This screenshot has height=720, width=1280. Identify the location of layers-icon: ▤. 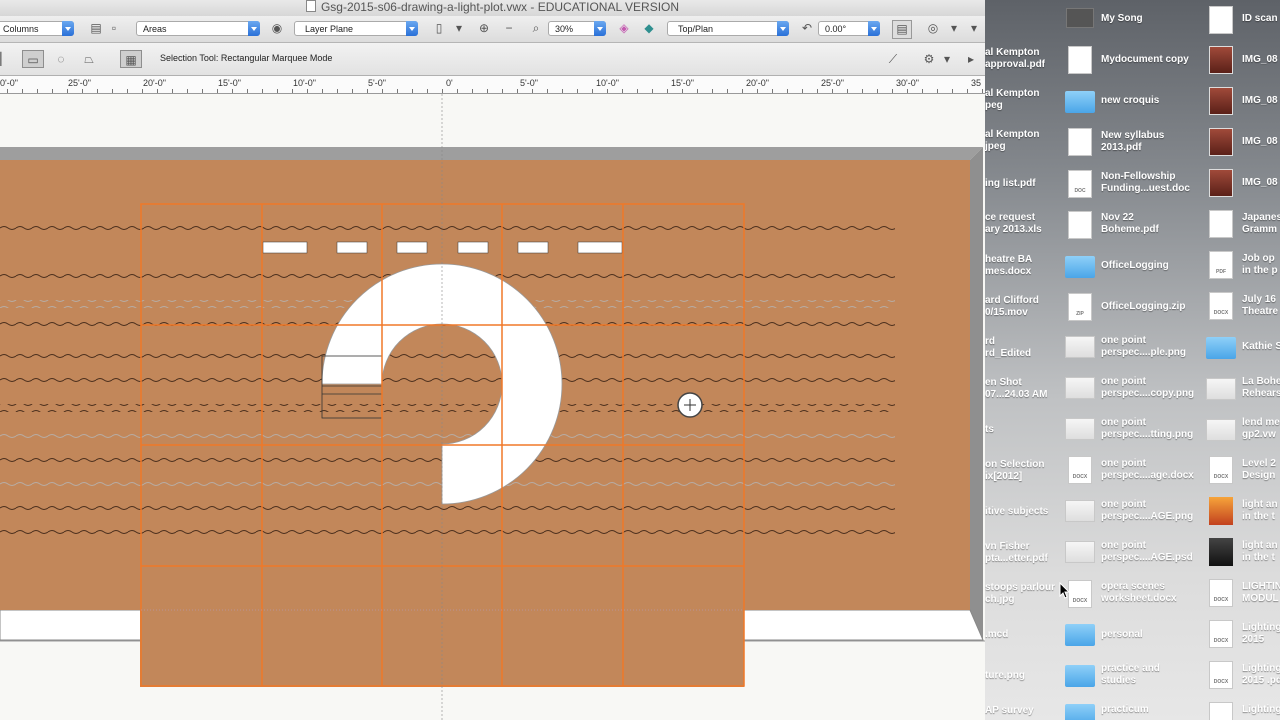
(96, 28).